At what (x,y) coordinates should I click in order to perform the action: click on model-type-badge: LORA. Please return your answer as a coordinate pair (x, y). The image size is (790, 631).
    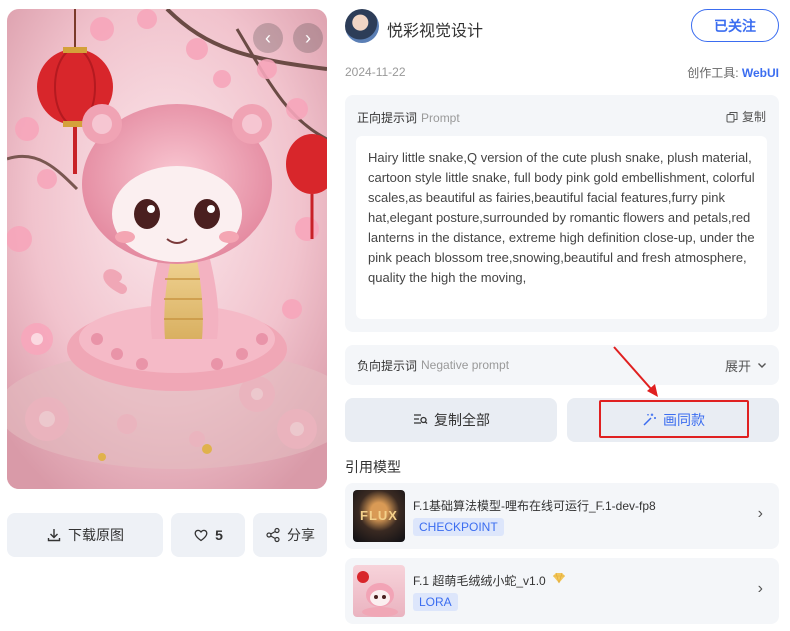
    Looking at the image, I should click on (435, 602).